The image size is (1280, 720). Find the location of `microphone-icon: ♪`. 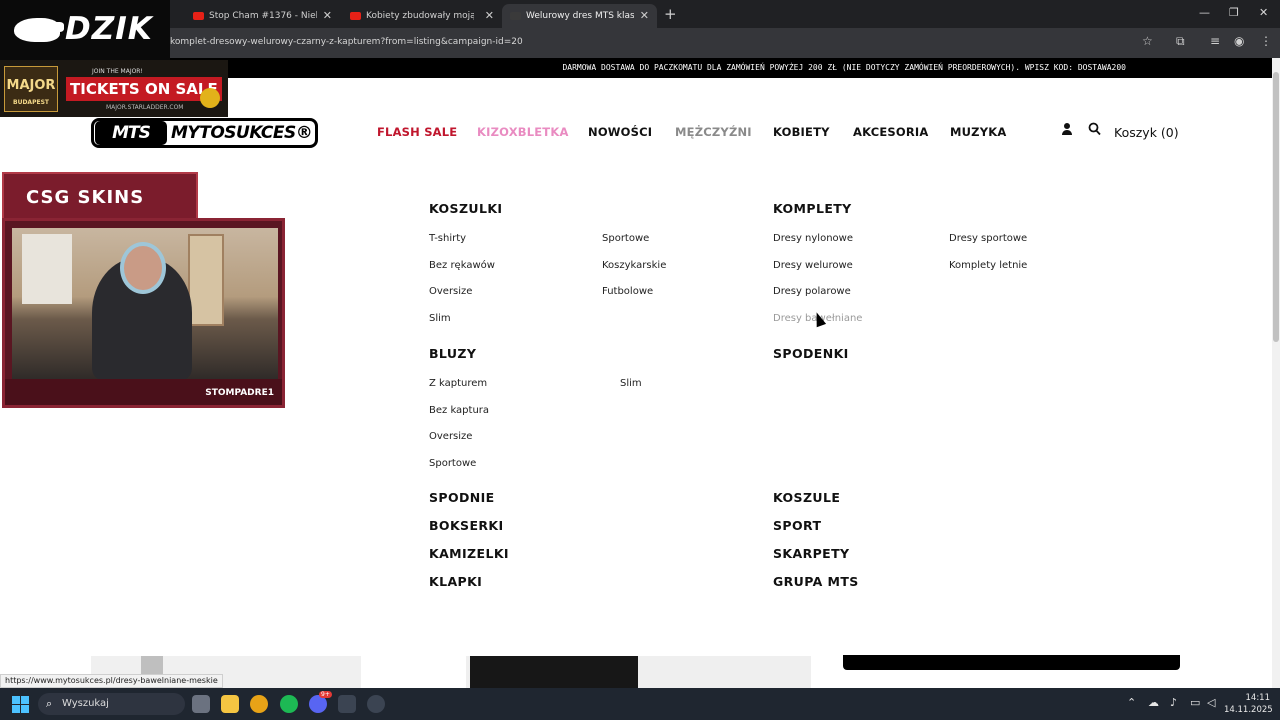

microphone-icon: ♪ is located at coordinates (1173, 702).